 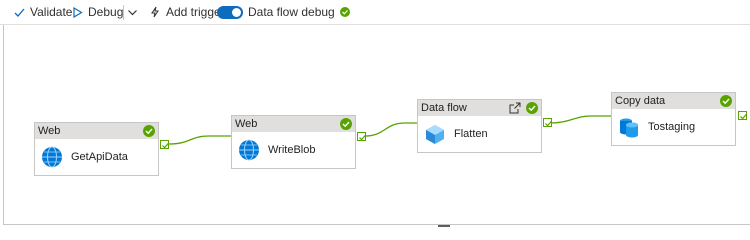 What do you see at coordinates (293, 142) in the screenshot?
I see `activity-writeblob: Web WriteBlob` at bounding box center [293, 142].